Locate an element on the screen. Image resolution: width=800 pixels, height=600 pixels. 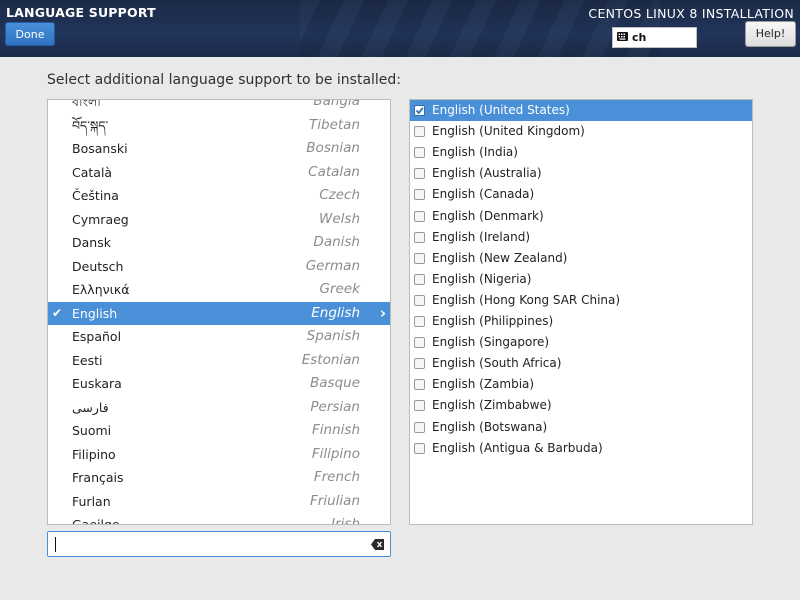
locale-row: English (United Kingdom) is located at coordinates (581, 131).